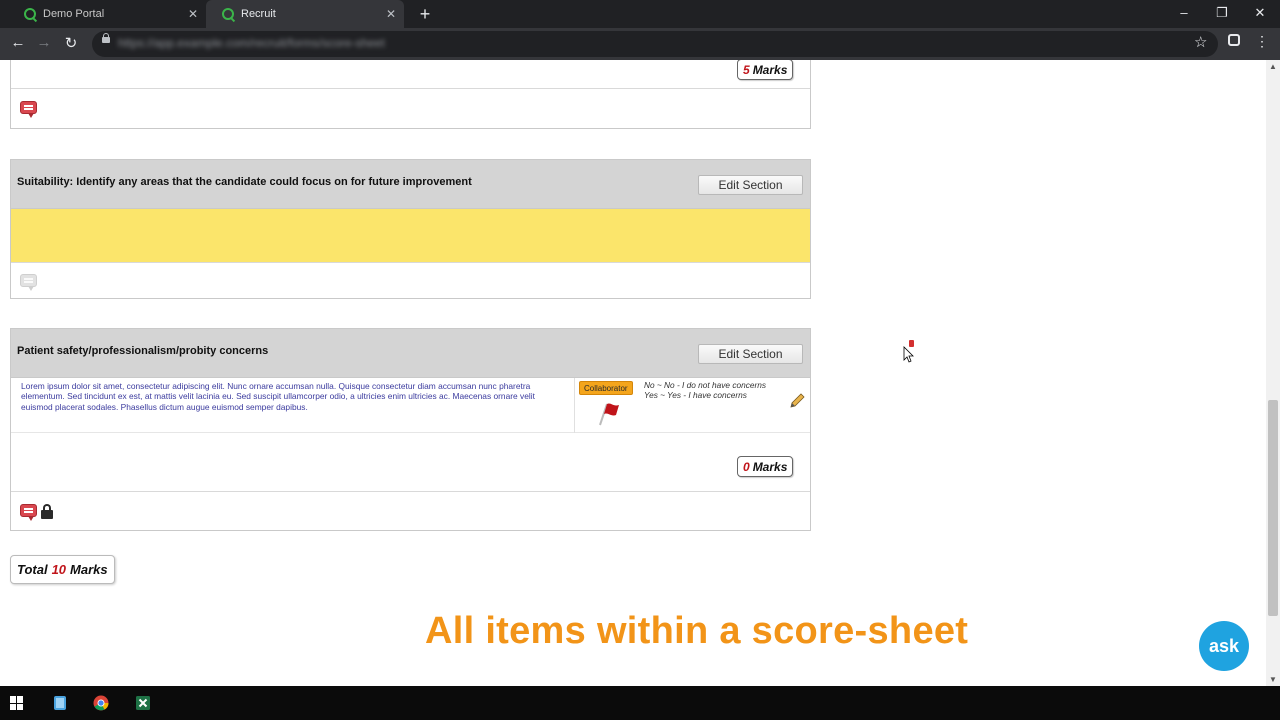 The height and width of the screenshot is (720, 1280). What do you see at coordinates (425, 14) in the screenshot?
I see `new-tab-button: +` at bounding box center [425, 14].